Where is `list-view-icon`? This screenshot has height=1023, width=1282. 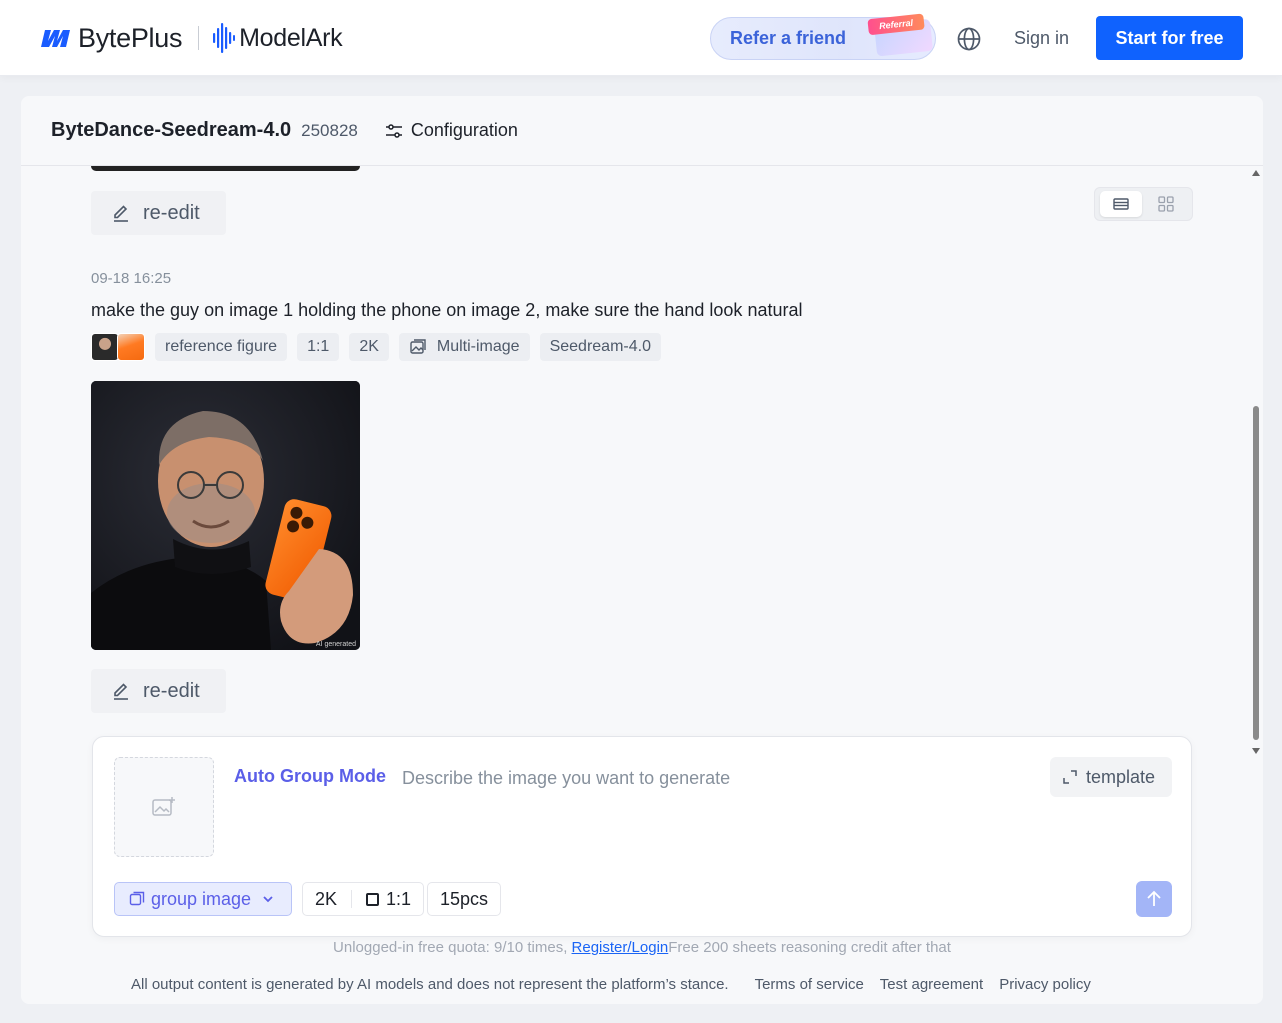
list-view-icon is located at coordinates (1121, 204).